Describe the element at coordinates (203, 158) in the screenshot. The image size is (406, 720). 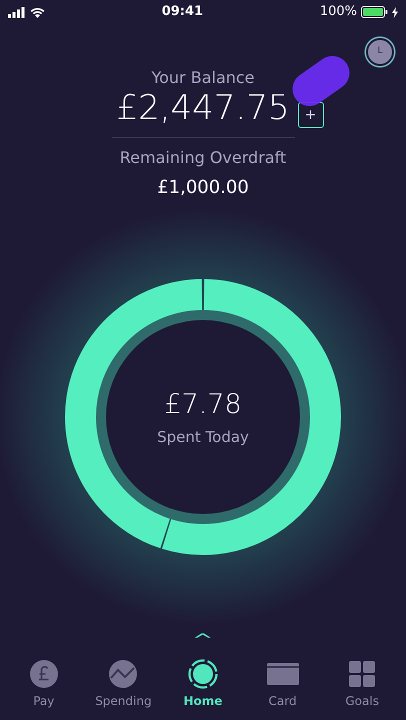
I see `overdraft-label: Remaining Overdraft` at that location.